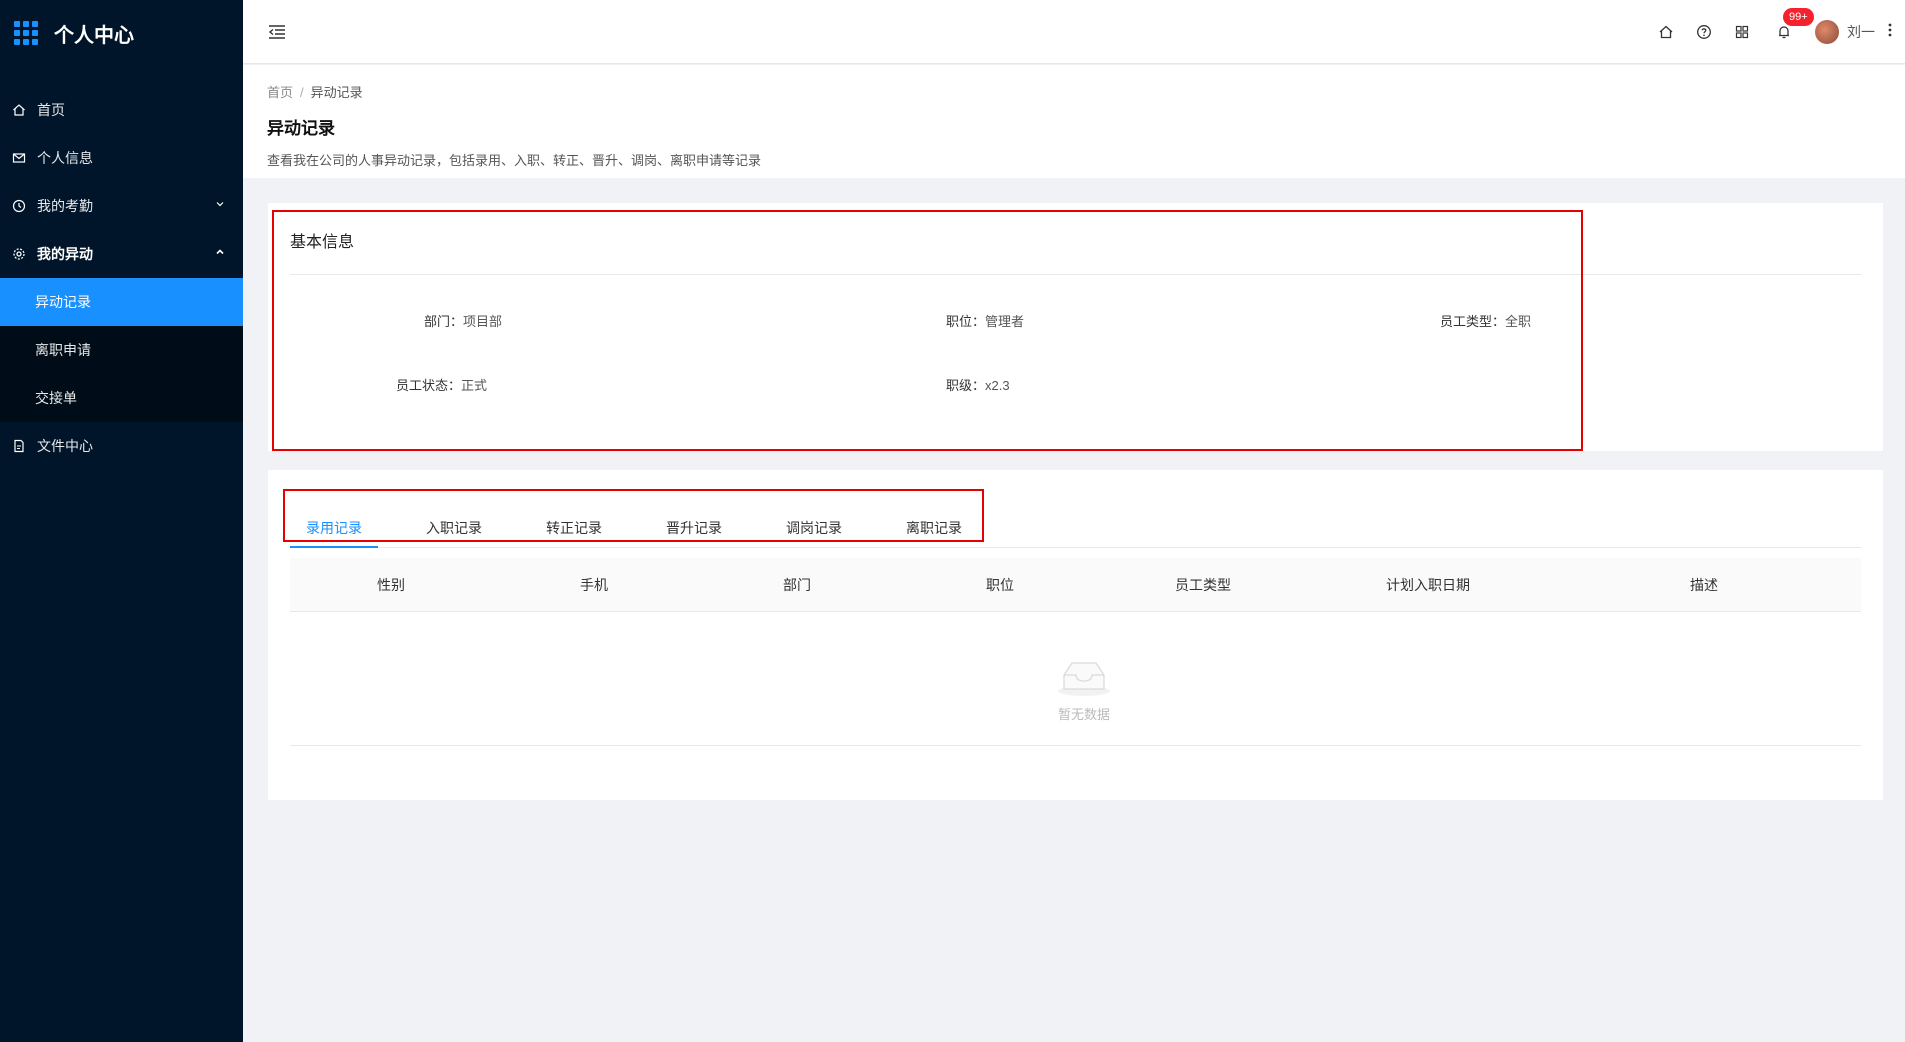 Image resolution: width=1905 pixels, height=1042 pixels. What do you see at coordinates (1084, 677) in the screenshot?
I see `empty-inbox-icon` at bounding box center [1084, 677].